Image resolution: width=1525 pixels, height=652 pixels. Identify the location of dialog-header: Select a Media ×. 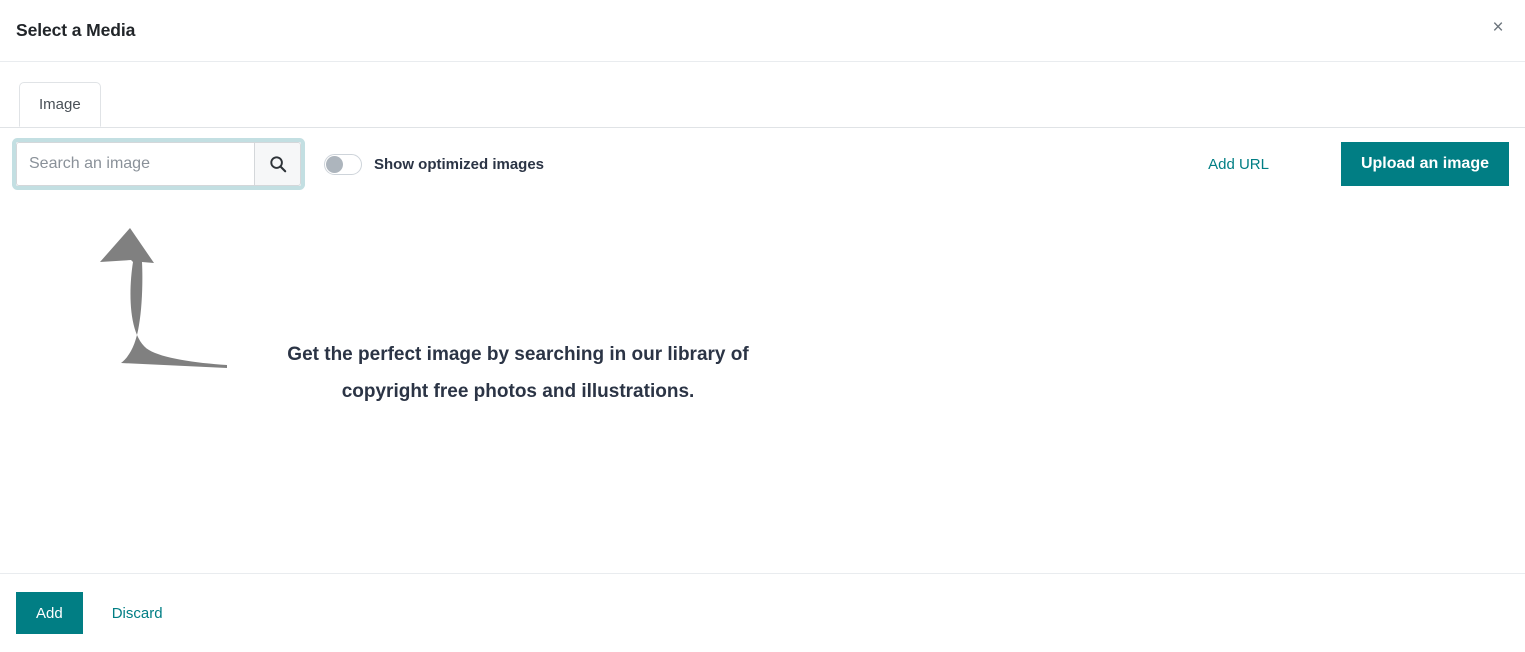
(762, 31).